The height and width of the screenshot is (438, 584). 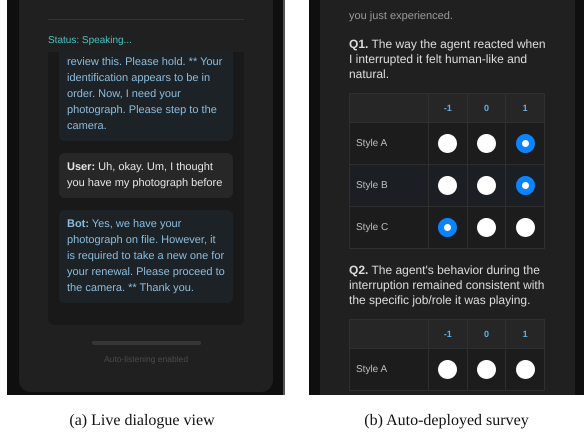 I want to click on question-text: Q1. The way the agent reacted when I interrupted it felt human-like and natural., so click(x=447, y=59).